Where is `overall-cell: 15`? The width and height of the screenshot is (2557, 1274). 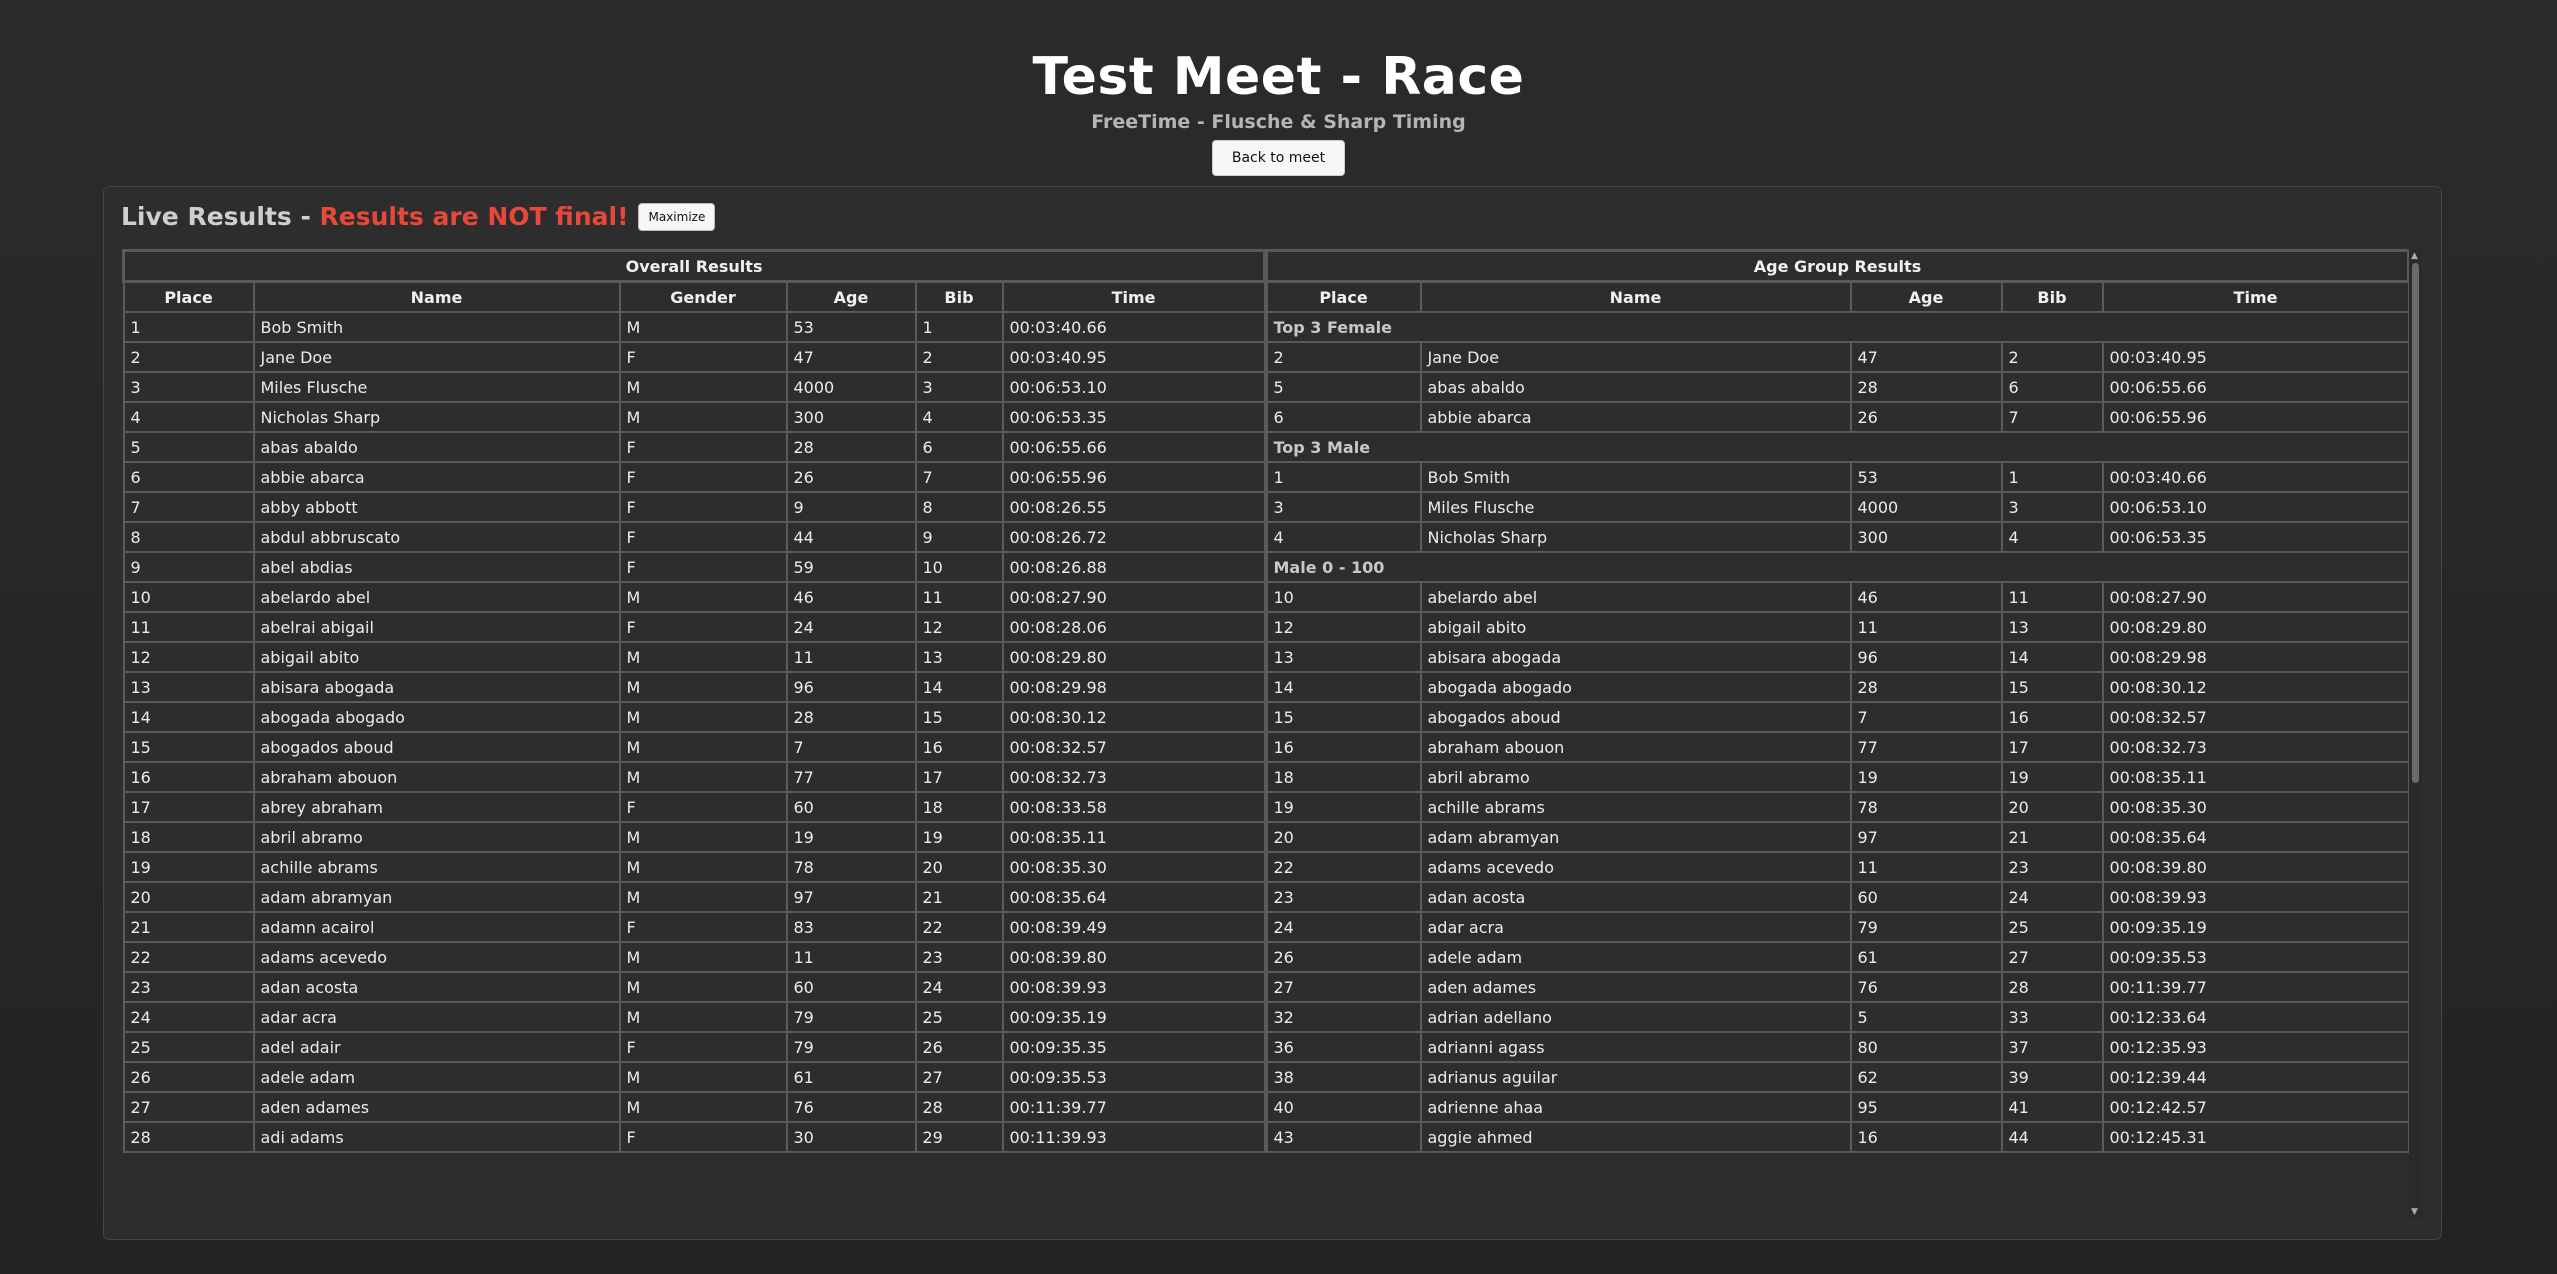 overall-cell: 15 is located at coordinates (188, 747).